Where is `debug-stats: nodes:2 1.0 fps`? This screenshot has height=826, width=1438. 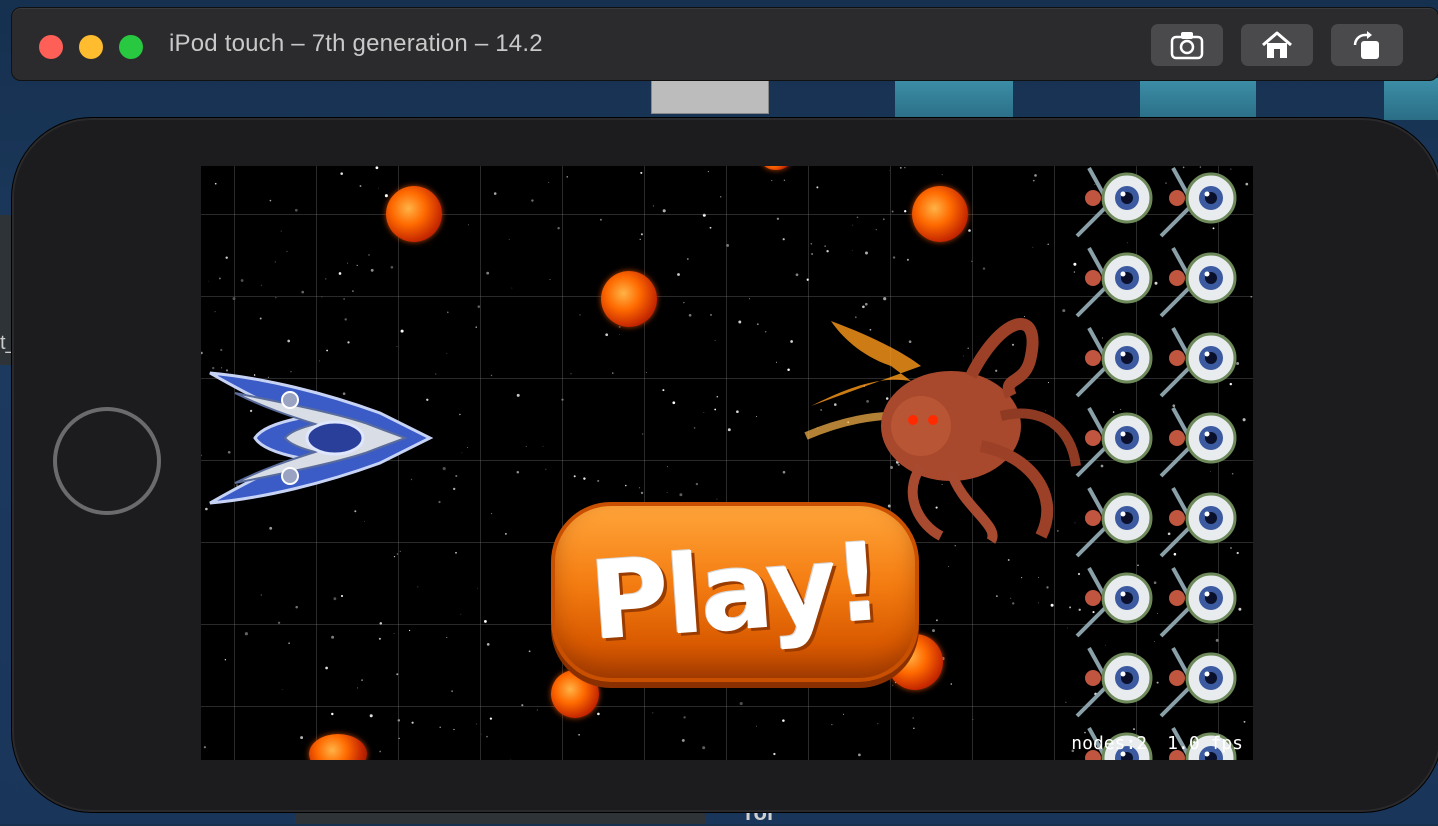 debug-stats: nodes:2 1.0 fps is located at coordinates (1147, 743).